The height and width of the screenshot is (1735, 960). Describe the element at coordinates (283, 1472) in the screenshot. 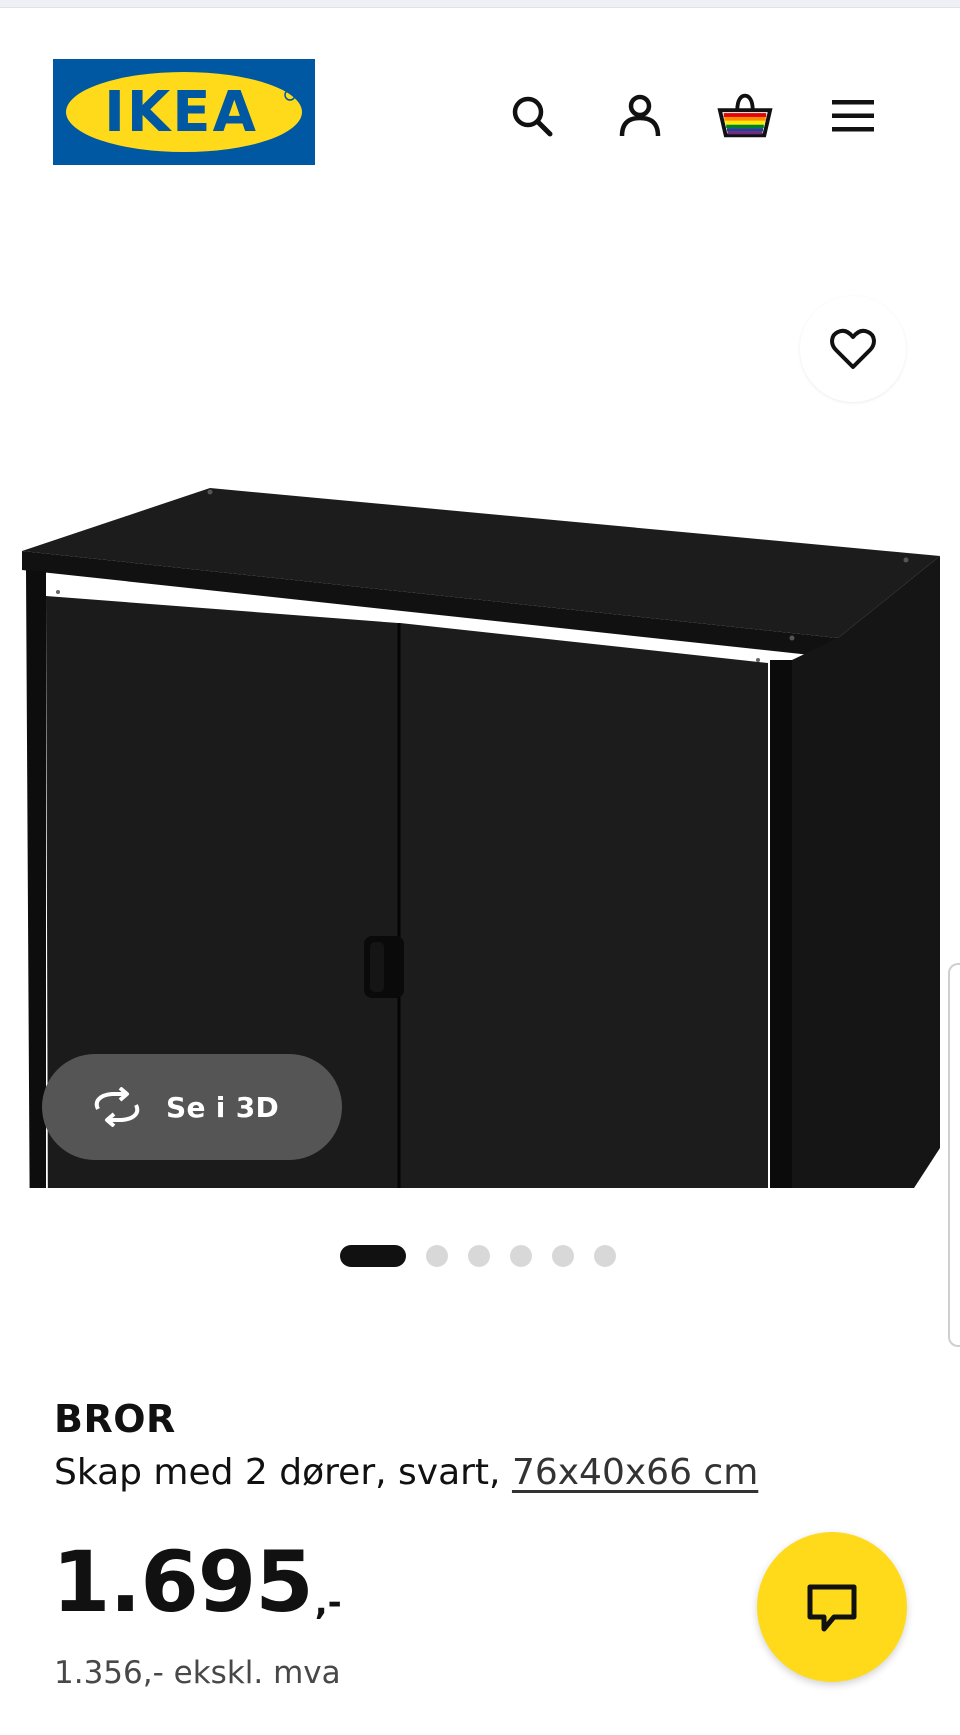

I see `product-description-text: Skap med 2 dører, svart,` at that location.